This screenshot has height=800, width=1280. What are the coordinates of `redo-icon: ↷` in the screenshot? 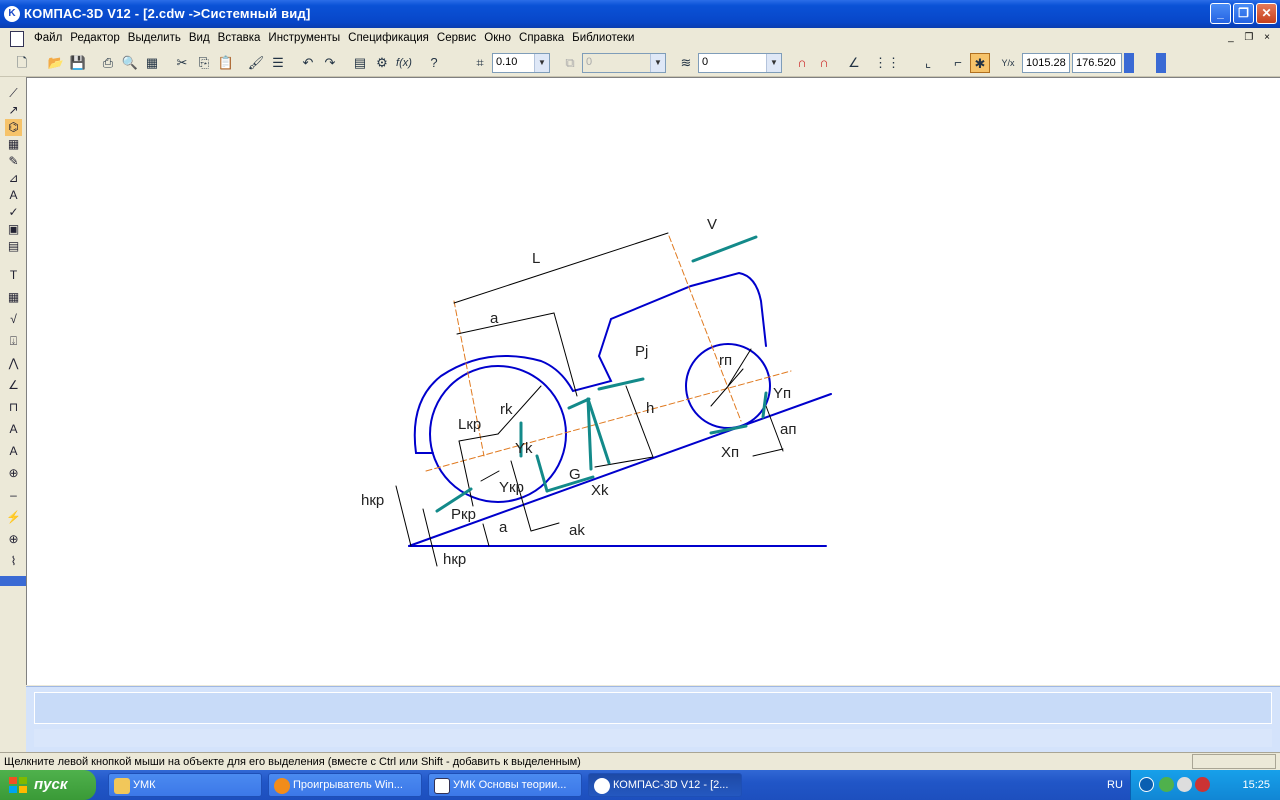 It's located at (330, 63).